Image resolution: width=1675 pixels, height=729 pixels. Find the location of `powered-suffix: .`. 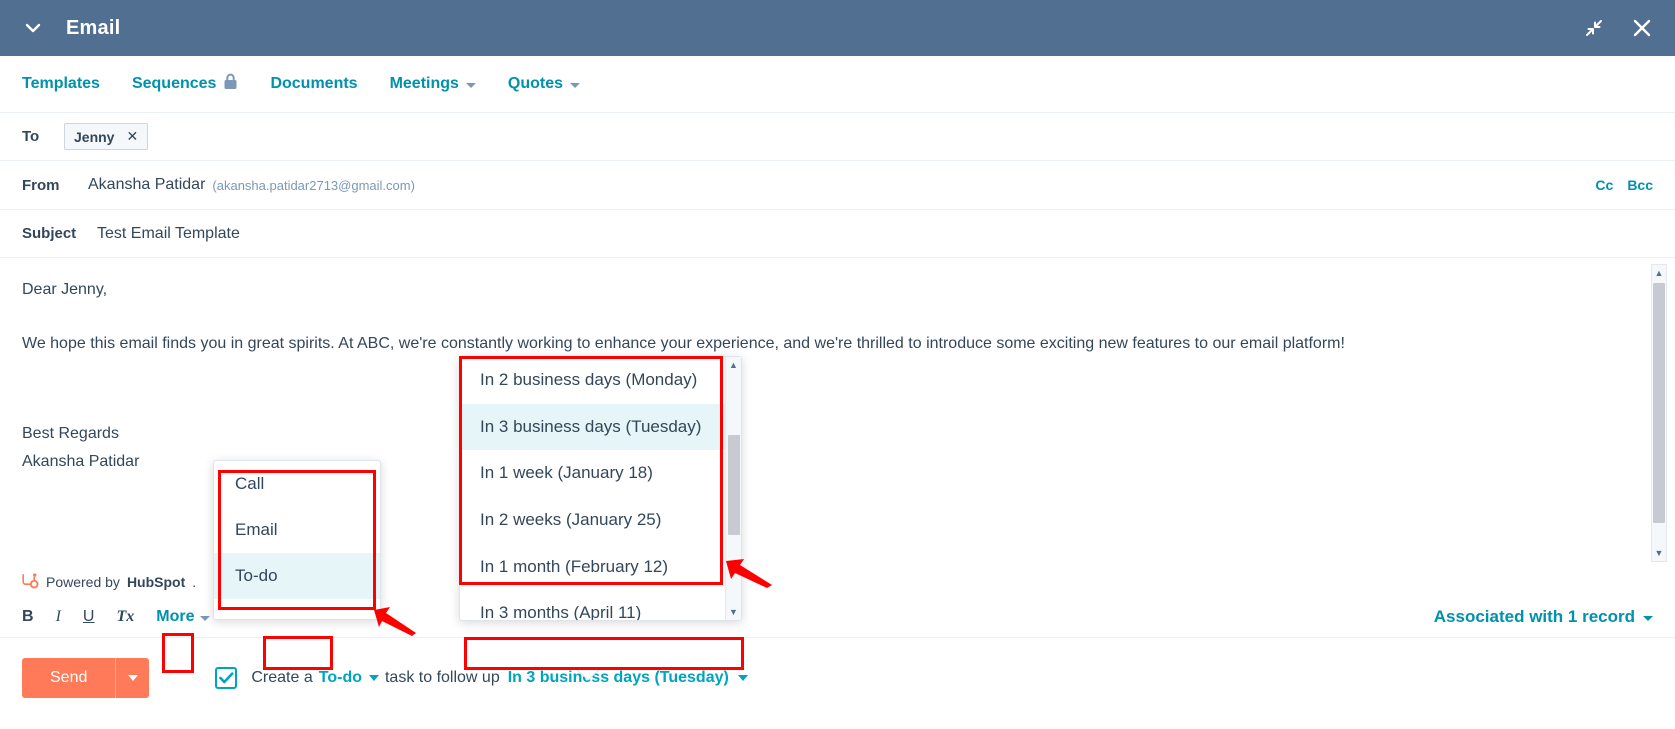

powered-suffix: . is located at coordinates (194, 582).